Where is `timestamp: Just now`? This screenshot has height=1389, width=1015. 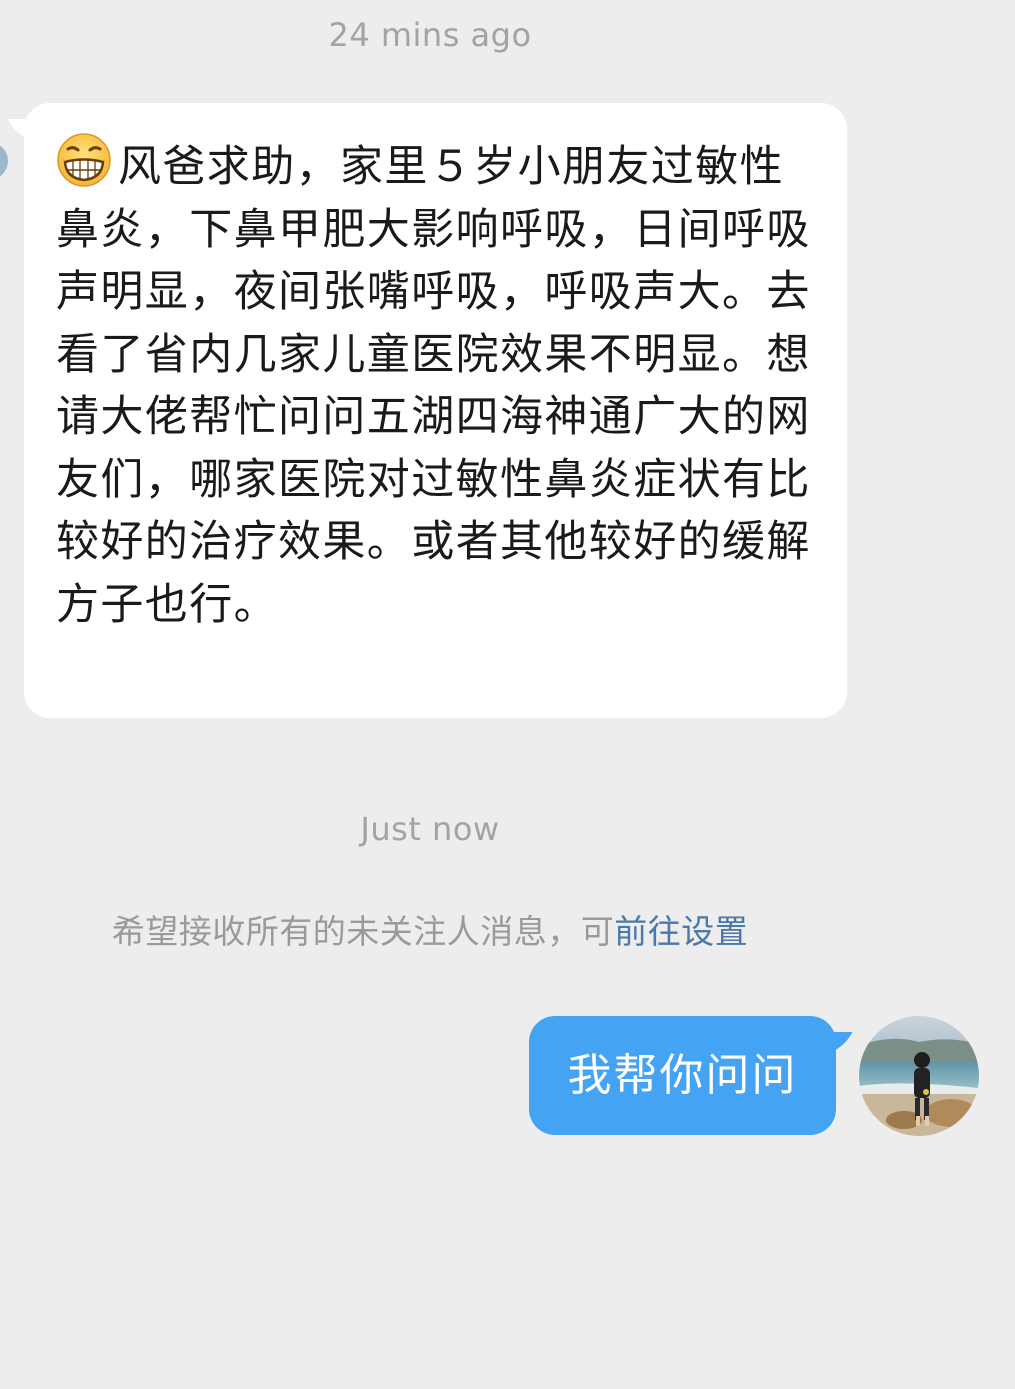 timestamp: Just now is located at coordinates (430, 829).